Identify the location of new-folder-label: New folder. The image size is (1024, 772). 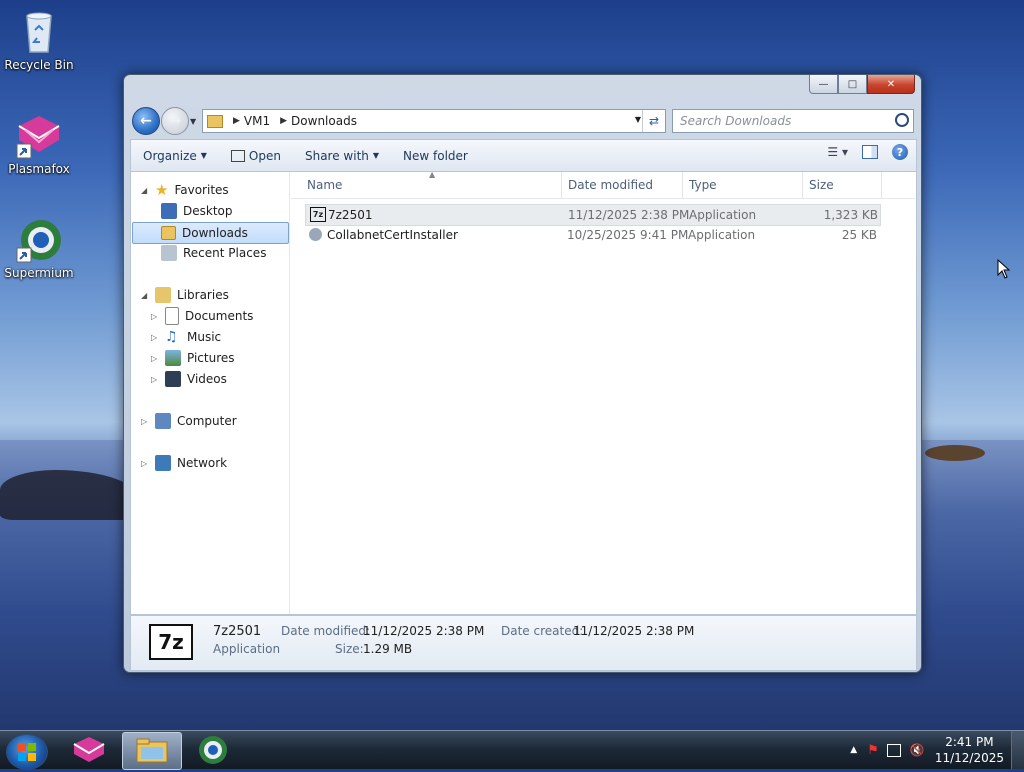
(435, 155).